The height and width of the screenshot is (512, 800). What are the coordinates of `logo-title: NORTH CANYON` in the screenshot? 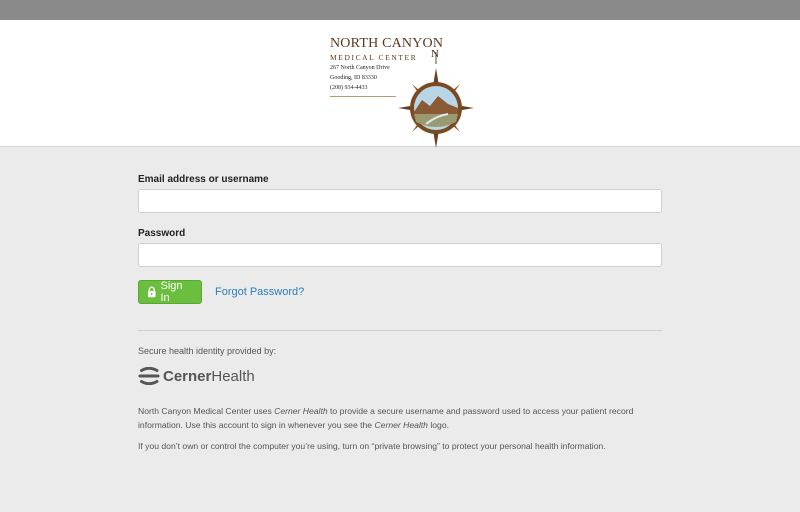 It's located at (387, 43).